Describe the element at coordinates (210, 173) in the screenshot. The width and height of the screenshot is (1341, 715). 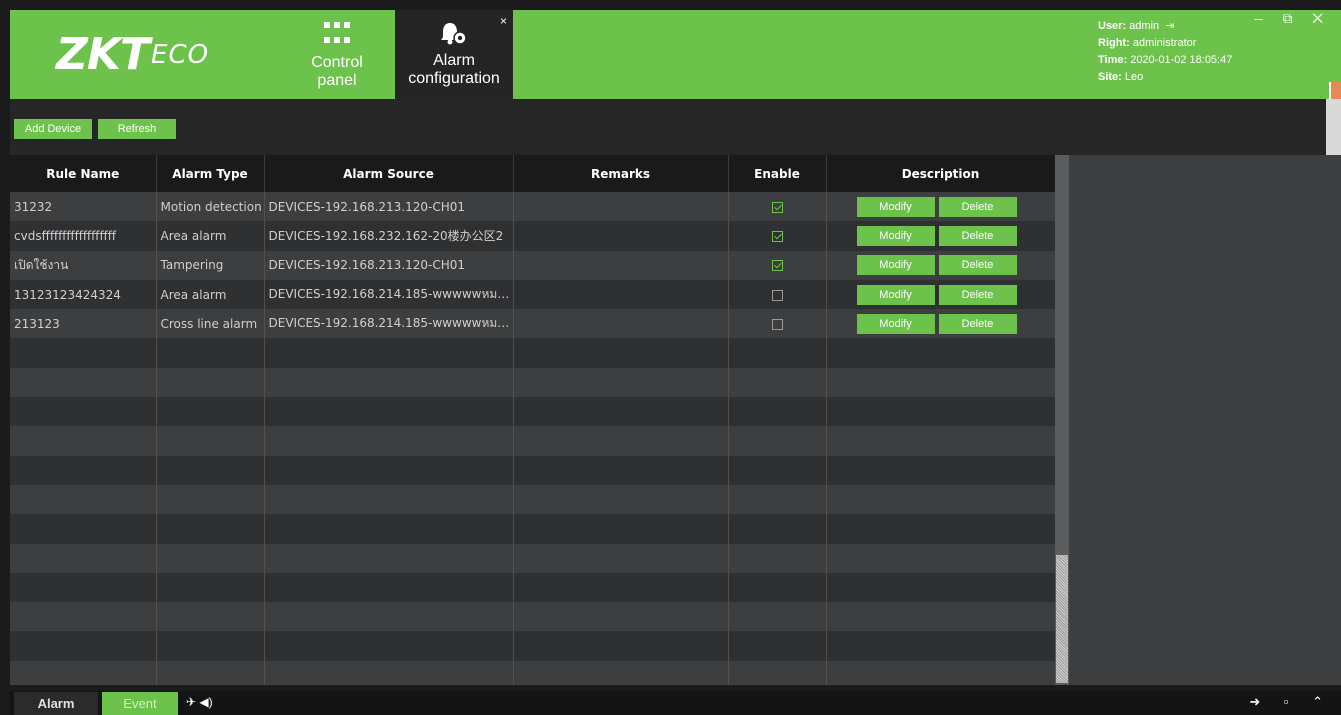
I see `column-header-alarm-type: Alarm Type` at that location.